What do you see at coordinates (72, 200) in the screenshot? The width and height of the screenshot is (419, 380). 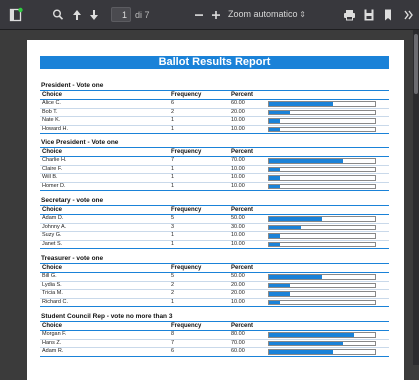 I see `section-title: Secretary - vote one` at bounding box center [72, 200].